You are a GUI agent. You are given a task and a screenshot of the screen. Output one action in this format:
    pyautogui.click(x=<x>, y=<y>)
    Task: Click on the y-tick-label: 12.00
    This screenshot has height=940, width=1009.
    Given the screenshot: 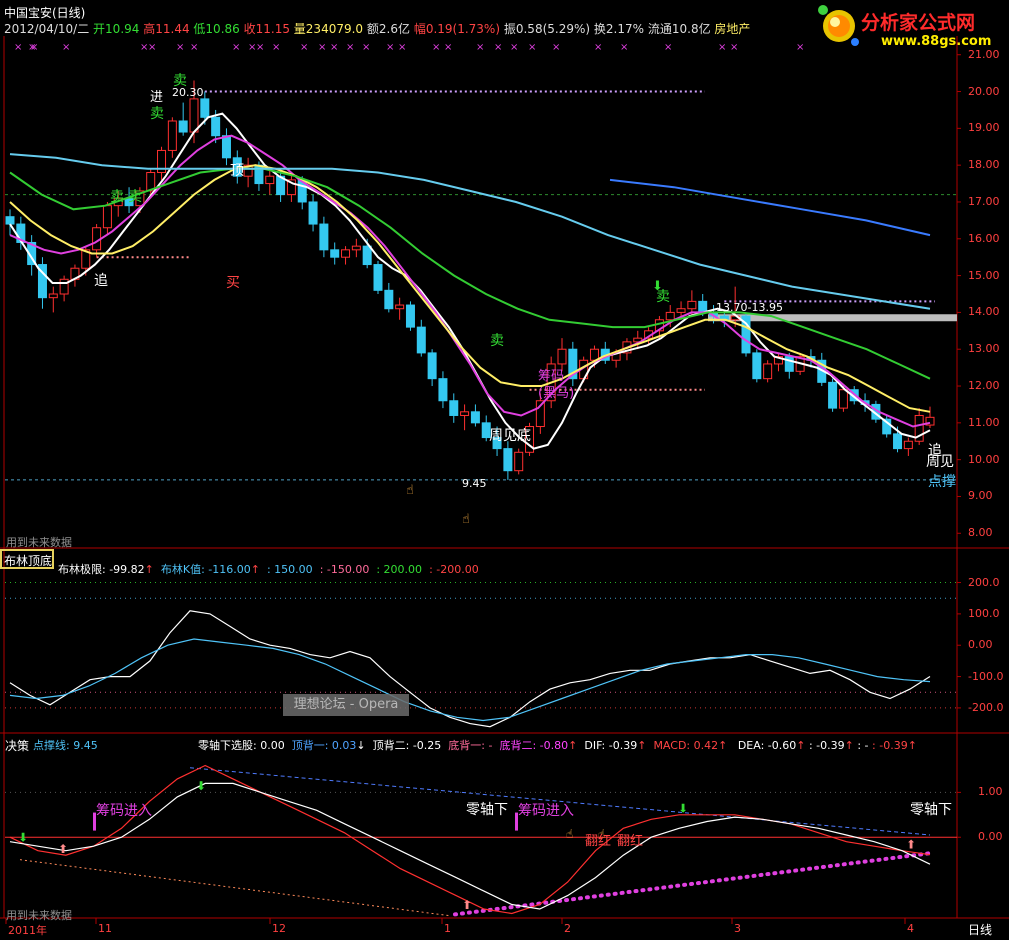 What is the action you would take?
    pyautogui.click(x=984, y=386)
    